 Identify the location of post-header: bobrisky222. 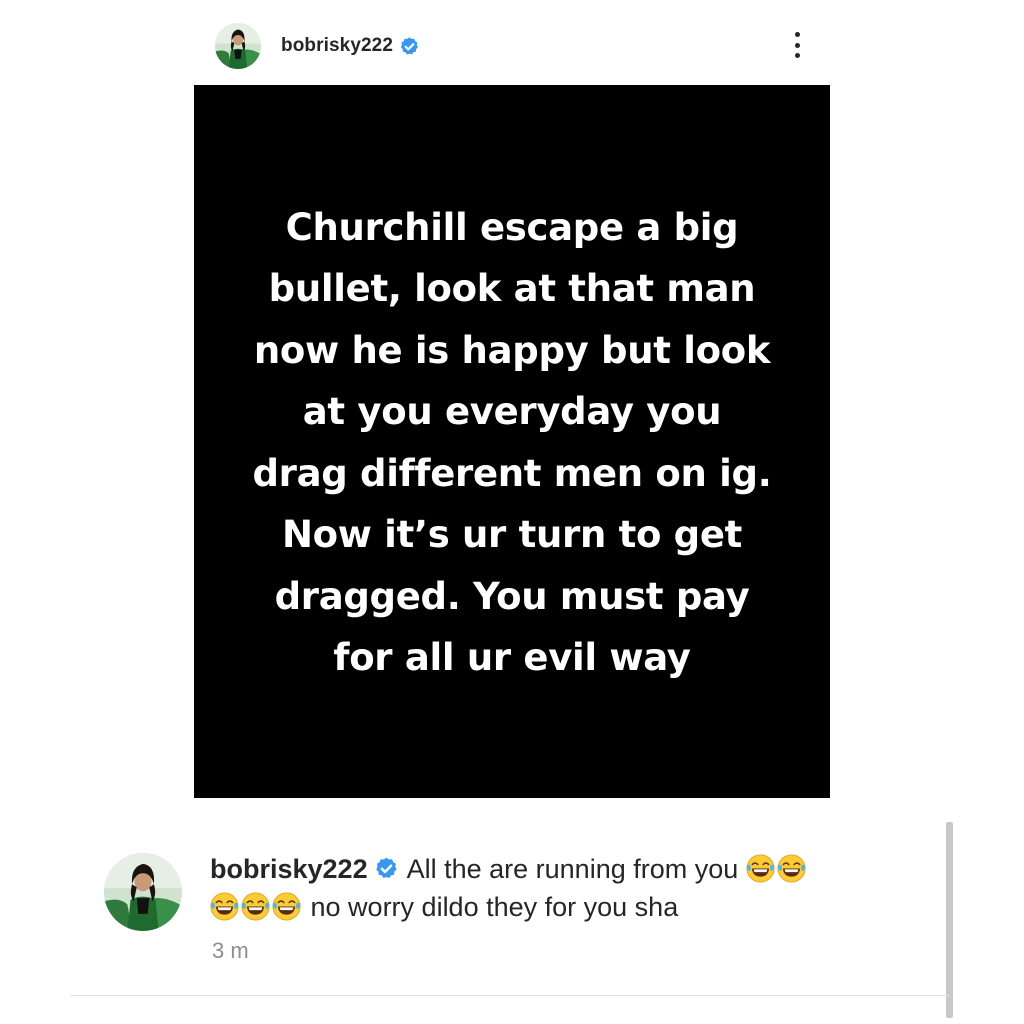
(515, 46).